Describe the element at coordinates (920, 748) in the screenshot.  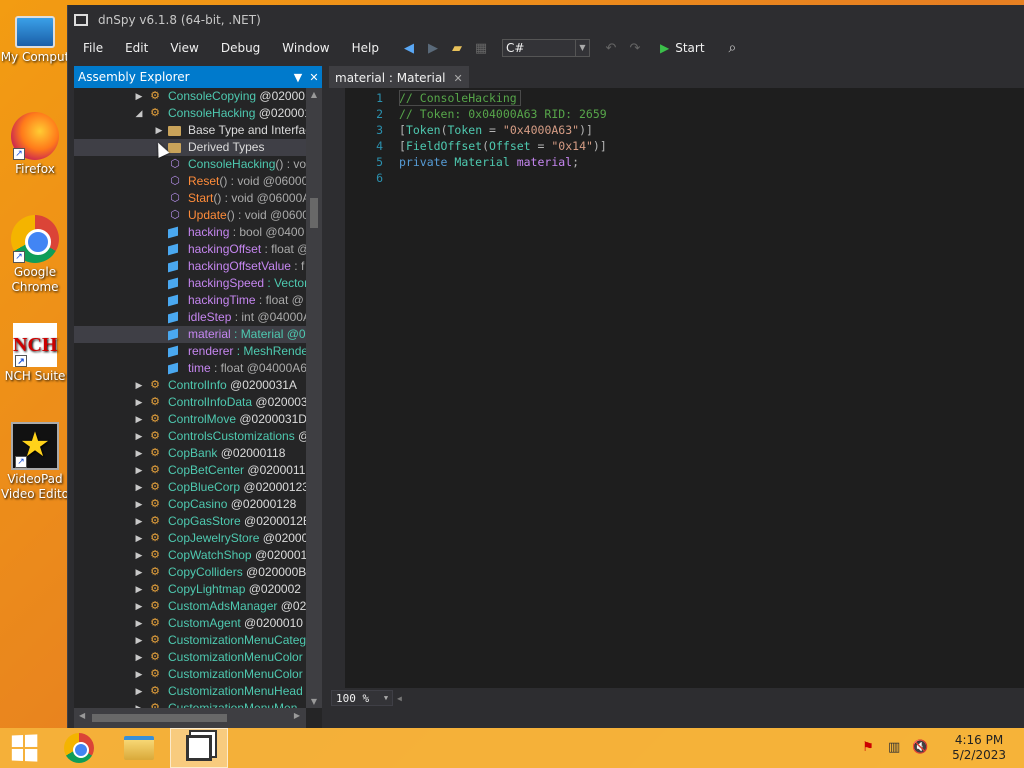
I see `volume-muted-icon: 🔇` at that location.